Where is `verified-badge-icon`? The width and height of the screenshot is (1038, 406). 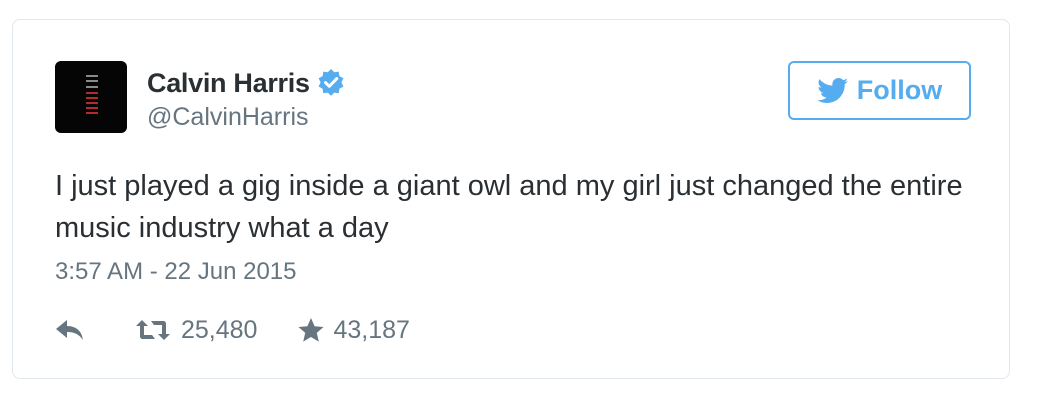
verified-badge-icon is located at coordinates (331, 83).